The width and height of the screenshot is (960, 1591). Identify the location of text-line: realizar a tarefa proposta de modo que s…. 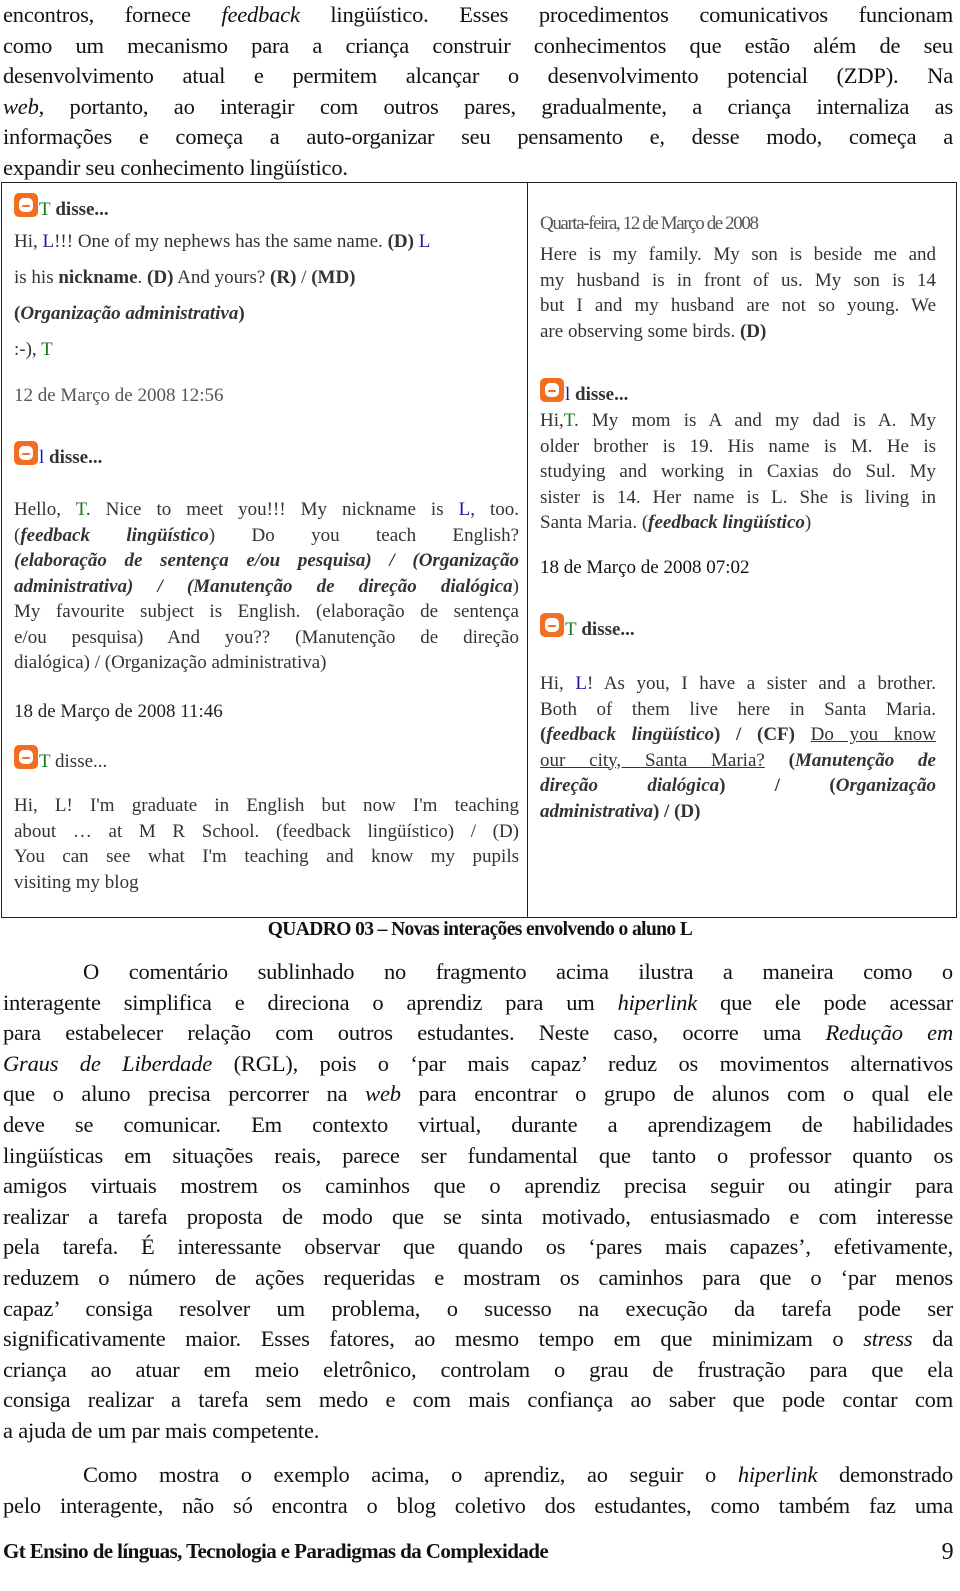
(478, 1216).